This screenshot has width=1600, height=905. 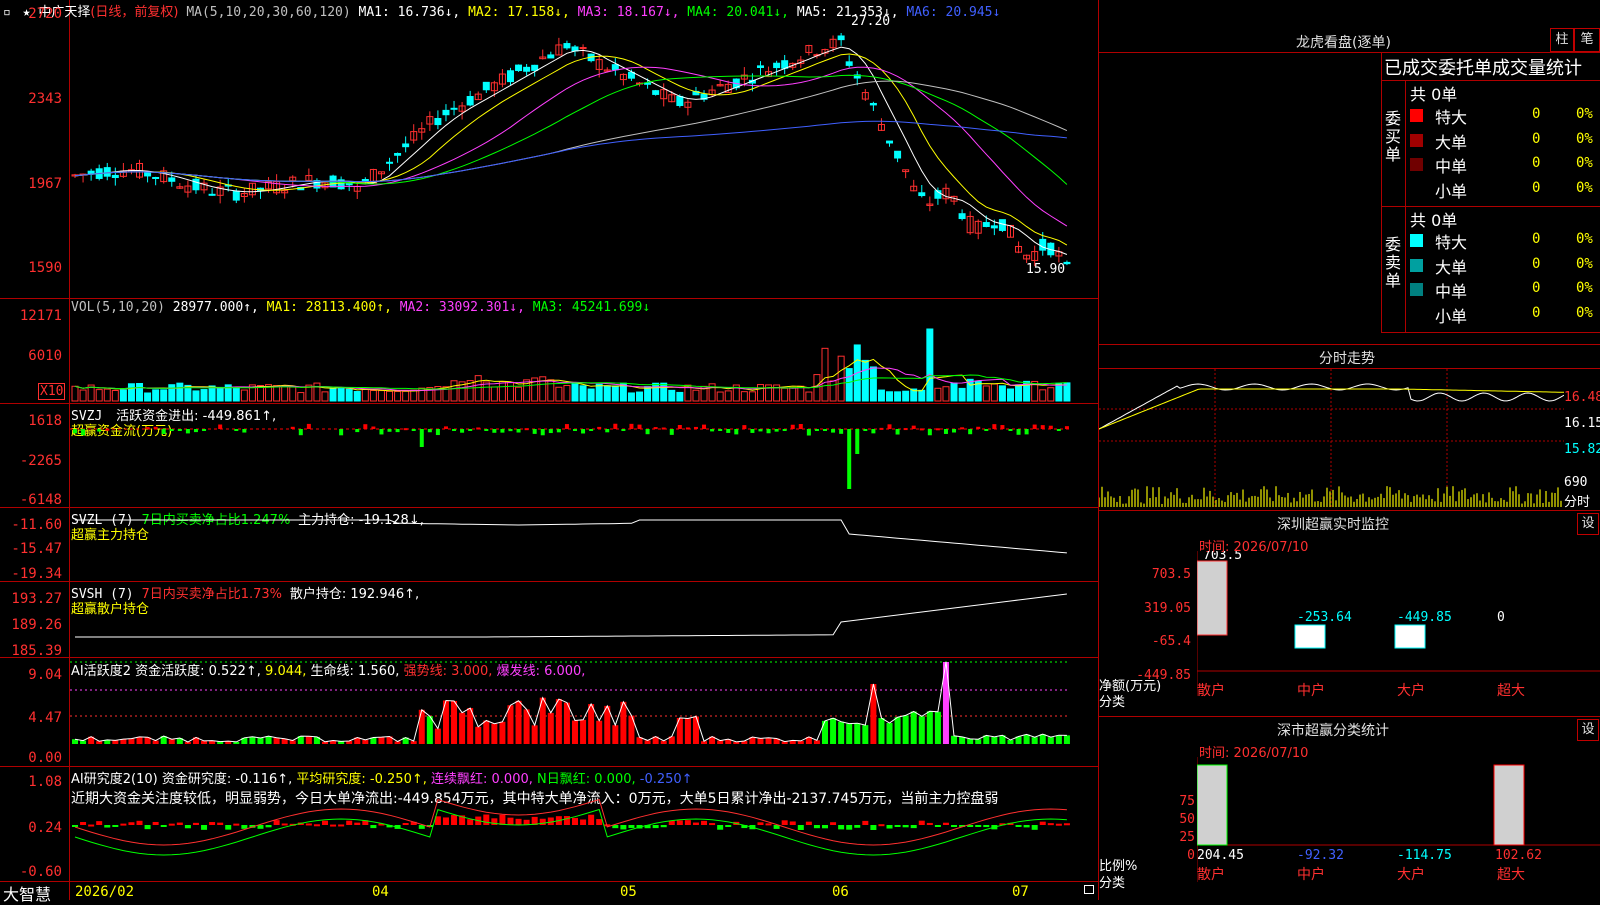 What do you see at coordinates (1089, 889) in the screenshot?
I see `lock-icon` at bounding box center [1089, 889].